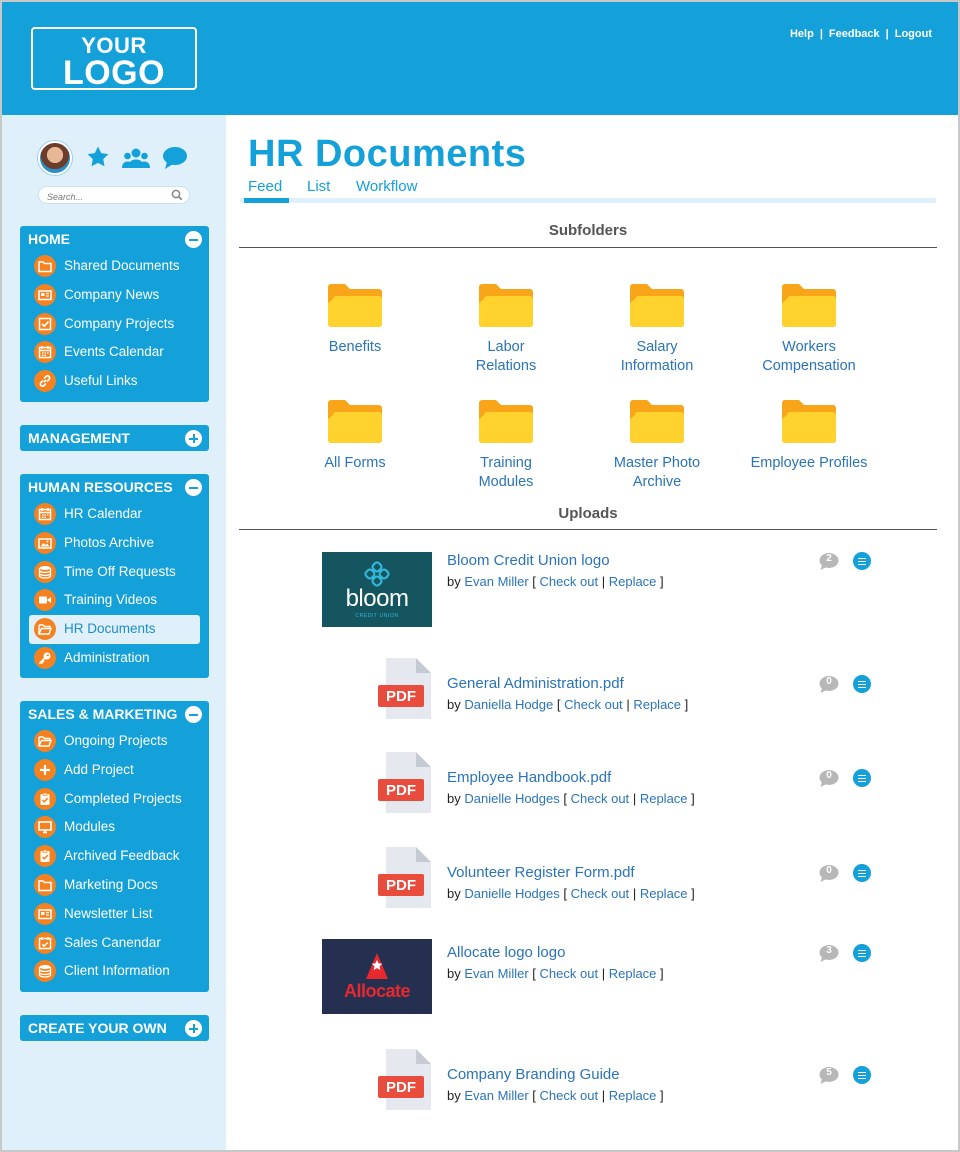  Describe the element at coordinates (266, 190) in the screenshot. I see `tab-feed: Feed` at that location.